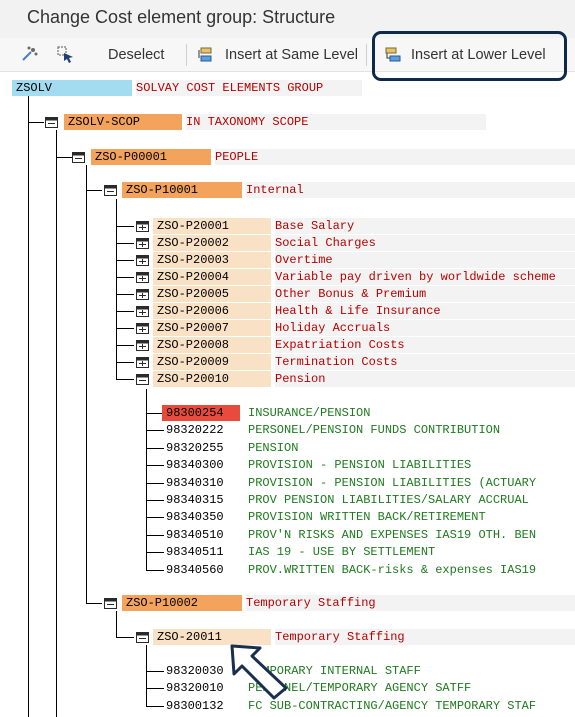 The image size is (575, 717). Describe the element at coordinates (392, 535) in the screenshot. I see `cost-element-desc: PROV'N RISKS AND EXPENSES IAS19 OTH. BEN` at that location.